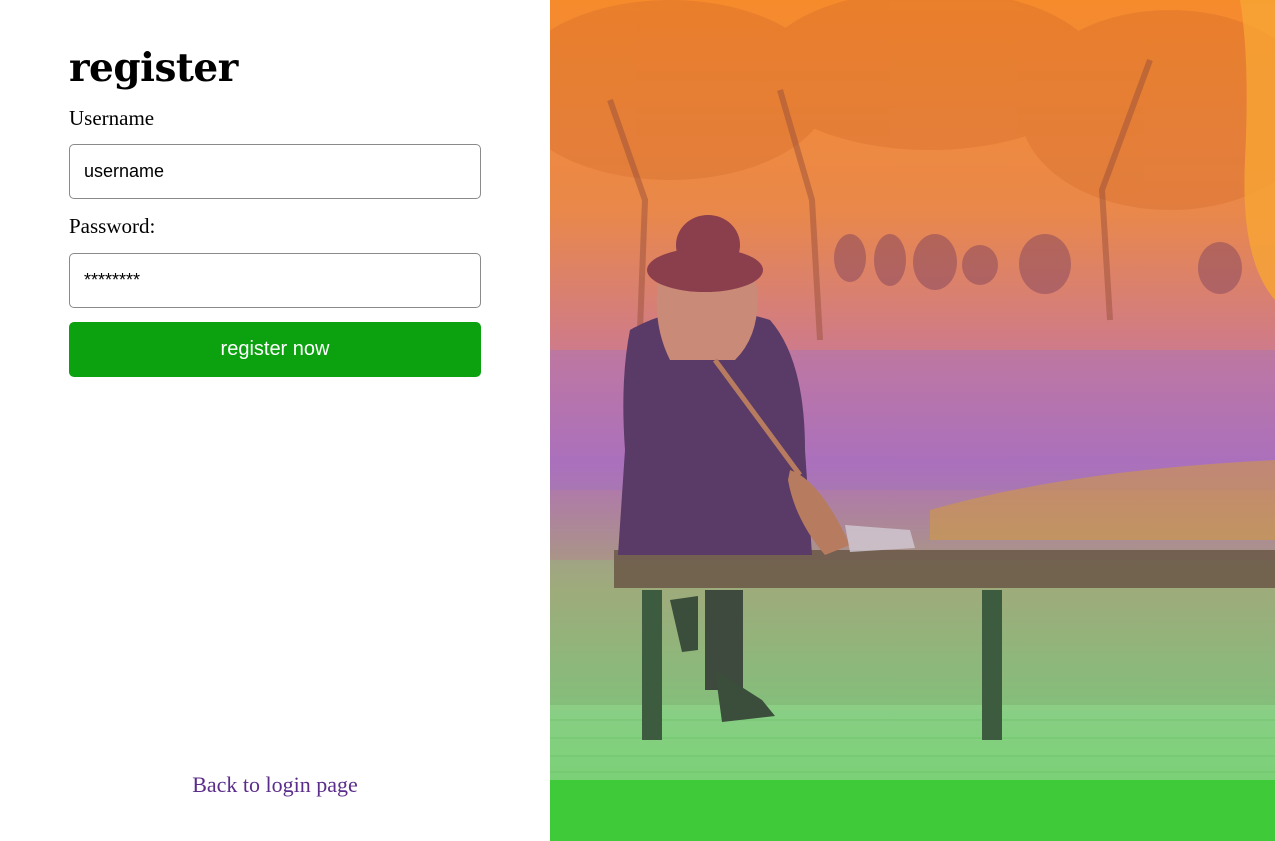 This screenshot has width=1275, height=841. I want to click on username-input, so click(275, 171).